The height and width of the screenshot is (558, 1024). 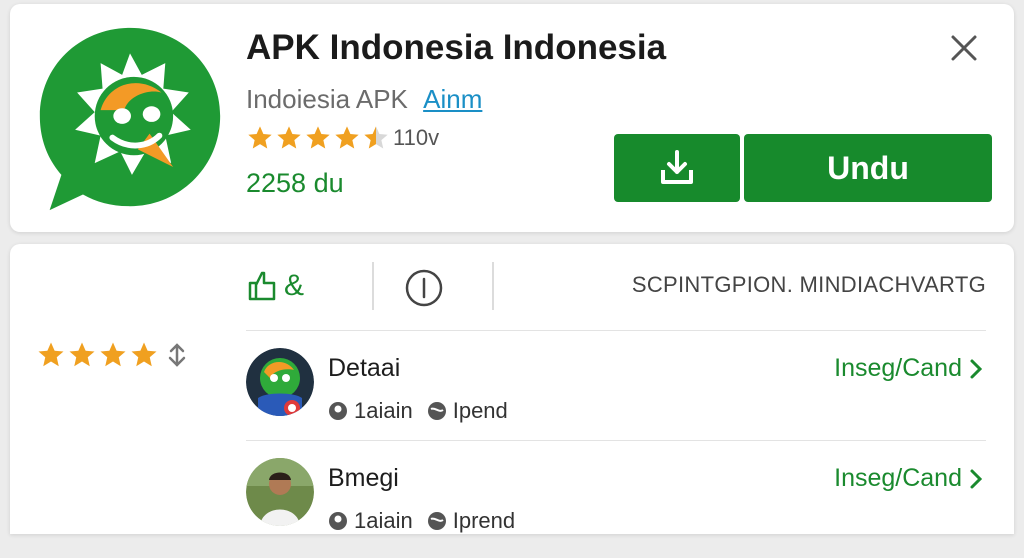 What do you see at coordinates (262, 286) in the screenshot?
I see `thumbs-up-icon` at bounding box center [262, 286].